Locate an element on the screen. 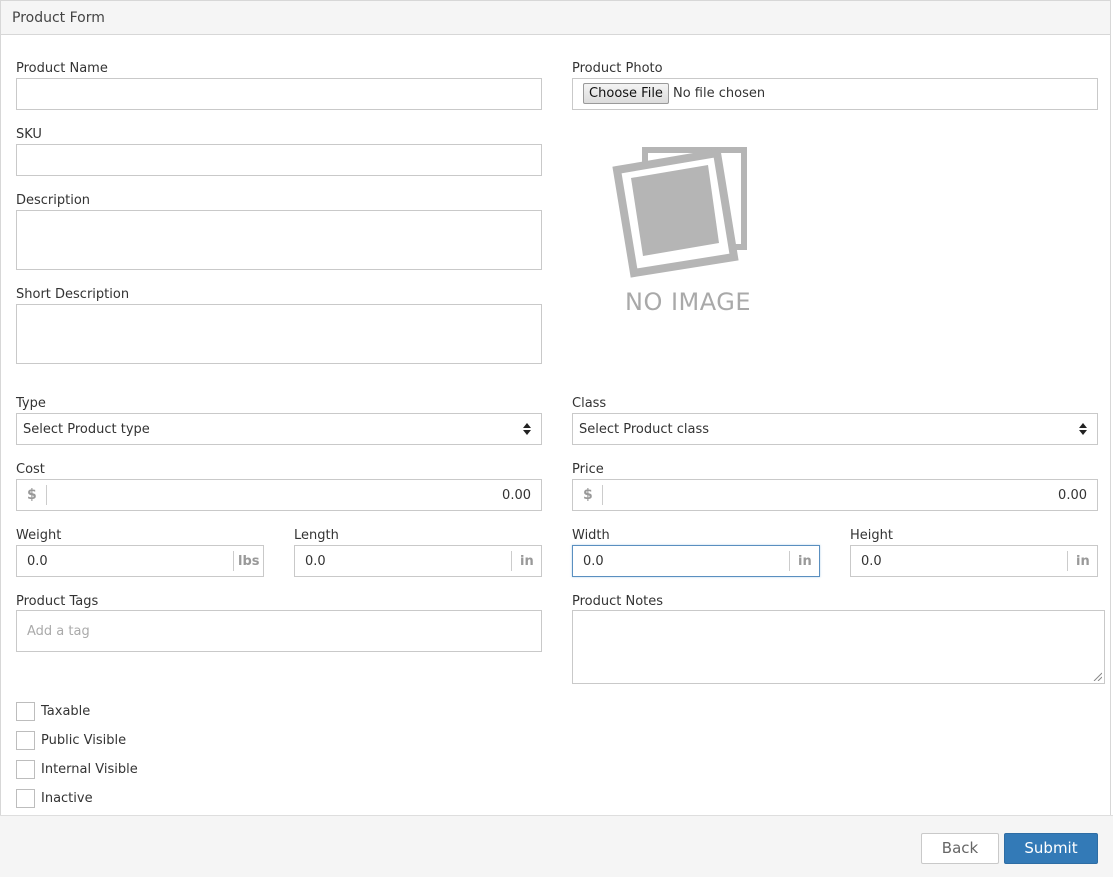 This screenshot has width=1113, height=877. height-unit: in is located at coordinates (1083, 561).